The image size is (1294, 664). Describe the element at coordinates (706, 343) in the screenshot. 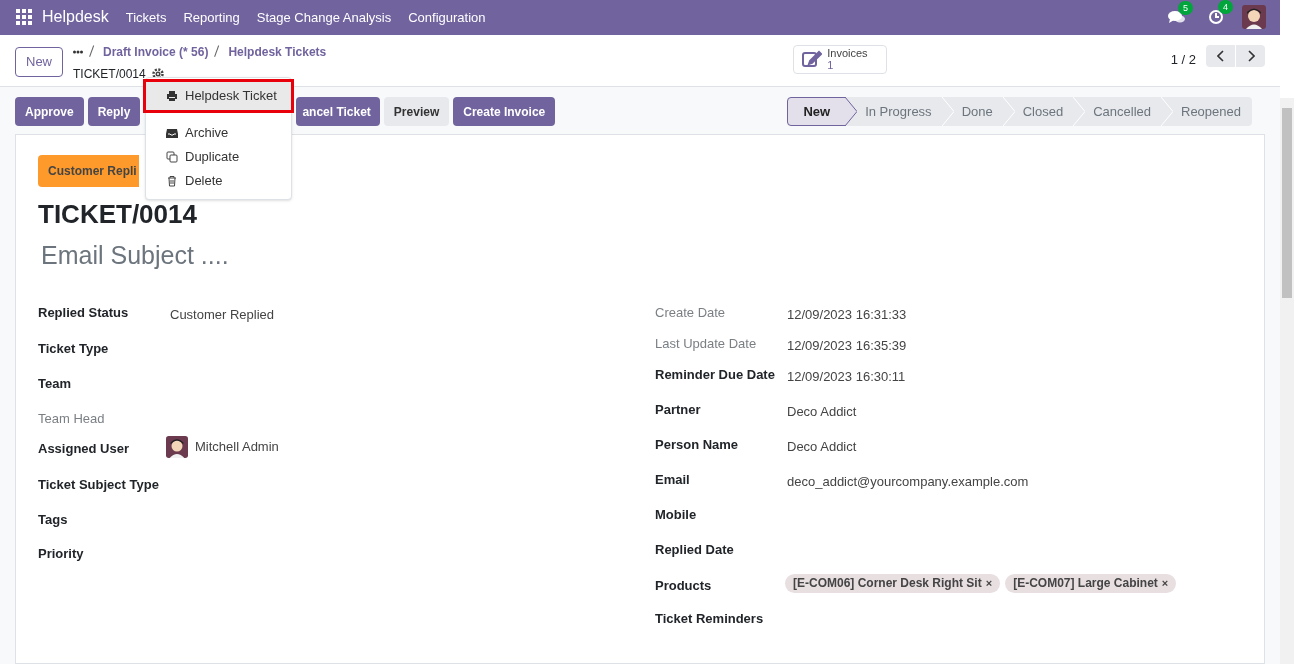

I see `field-label: Last Update Date` at that location.